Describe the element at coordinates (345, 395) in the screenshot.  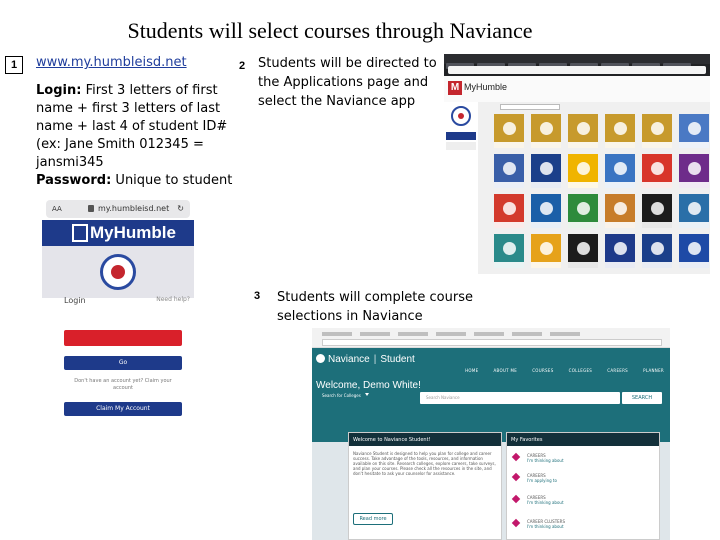
I see `search-scope-select: Search for Colleges` at that location.